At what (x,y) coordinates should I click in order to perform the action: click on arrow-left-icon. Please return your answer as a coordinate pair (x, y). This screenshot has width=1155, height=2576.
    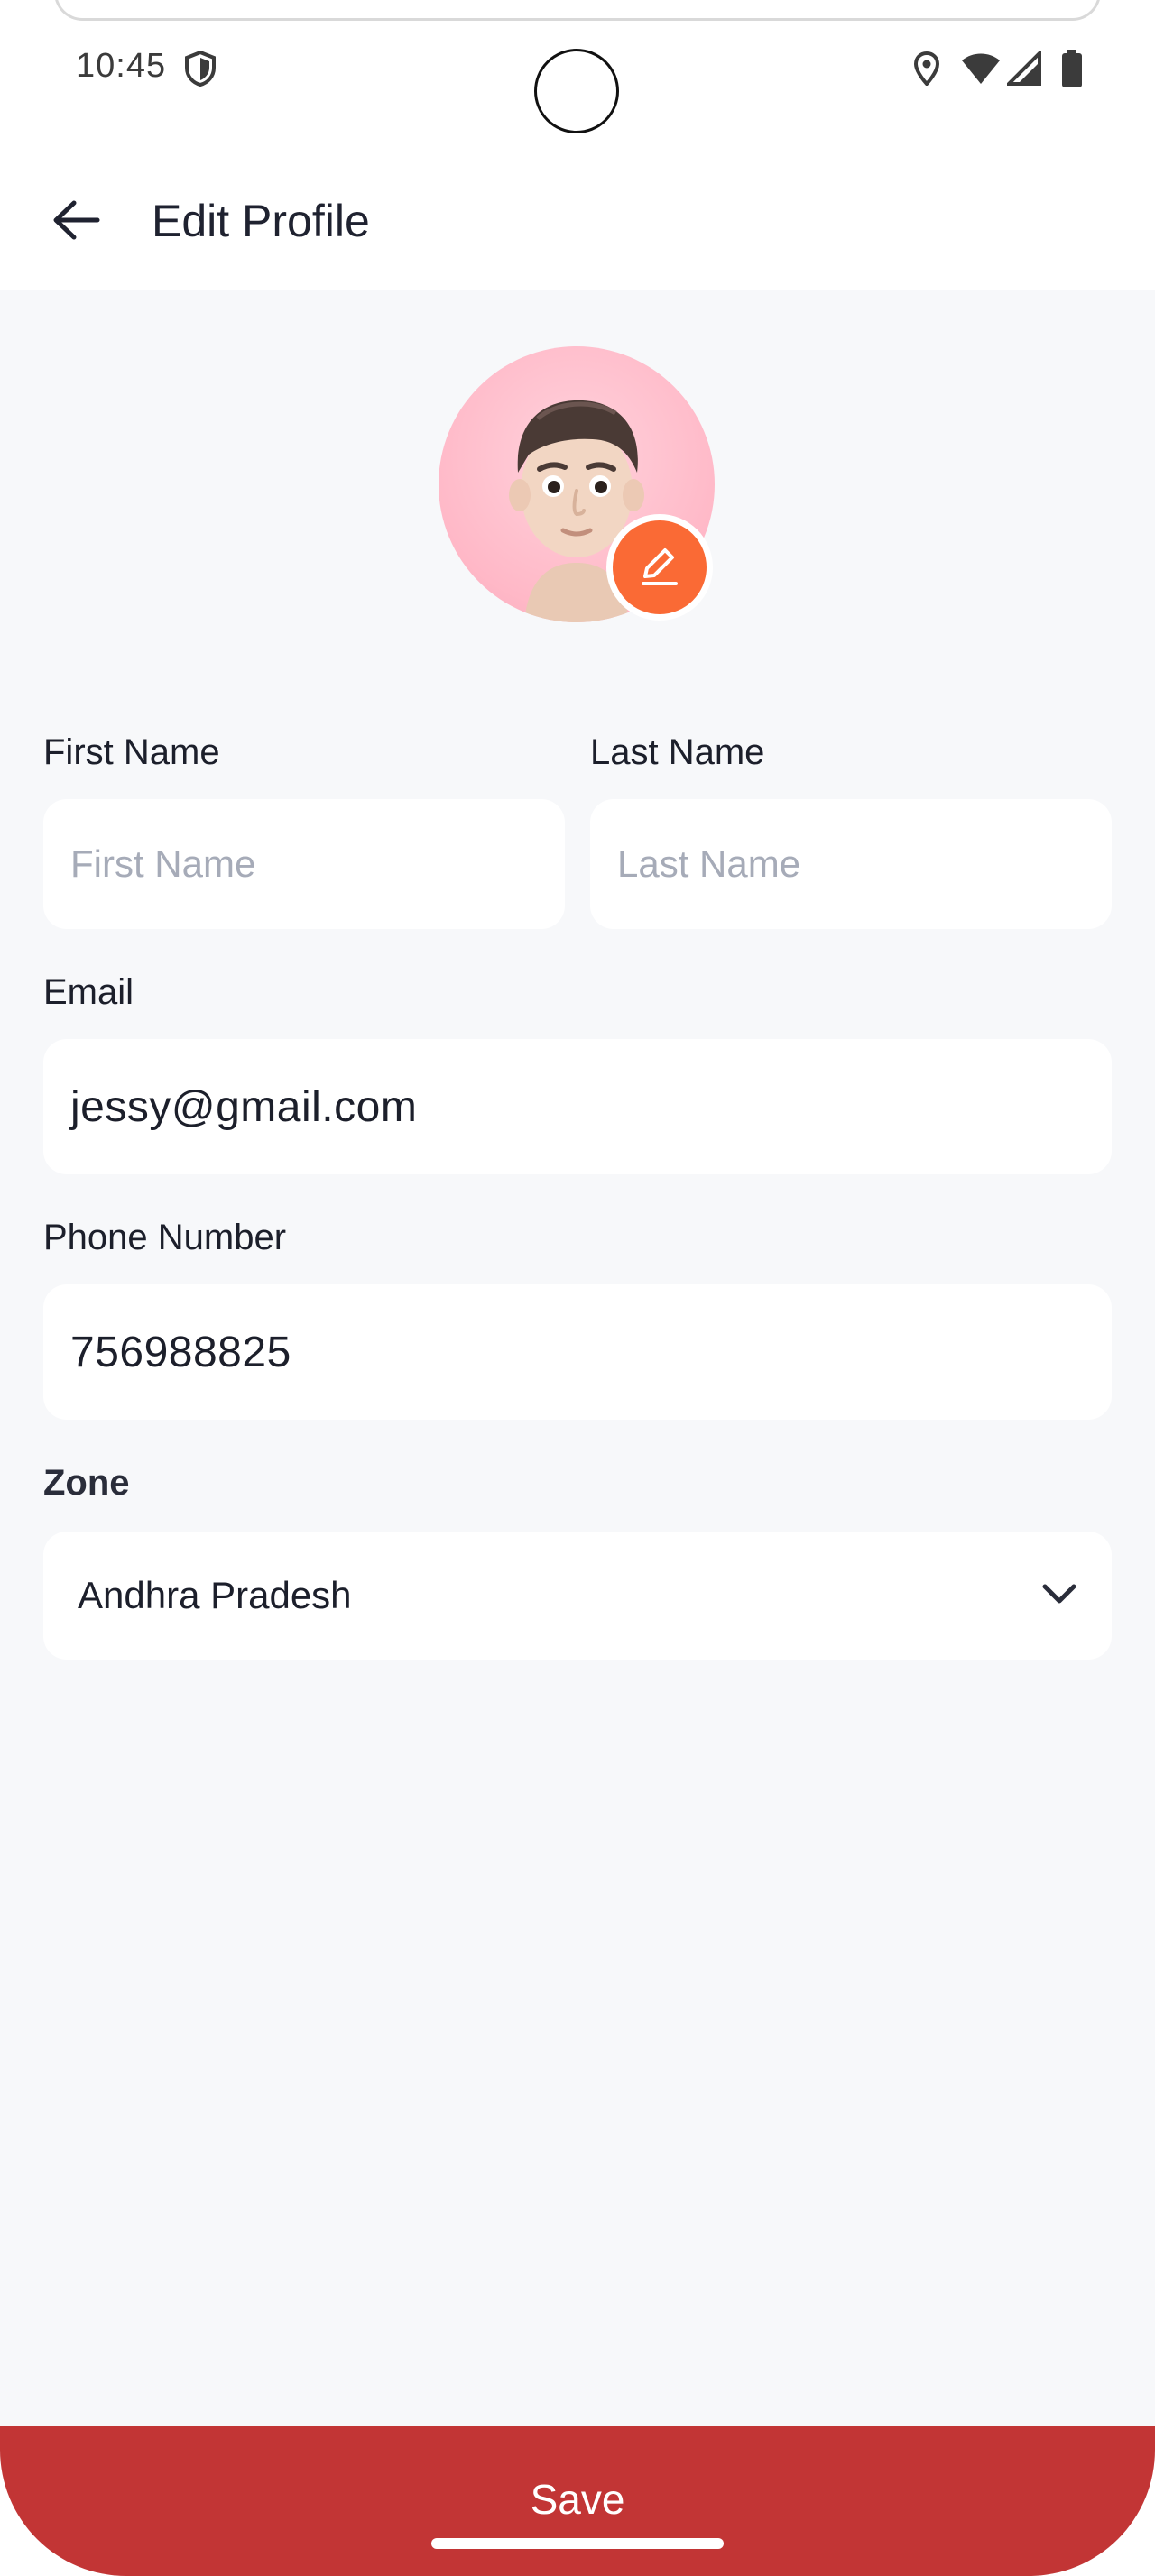
    Looking at the image, I should click on (76, 222).